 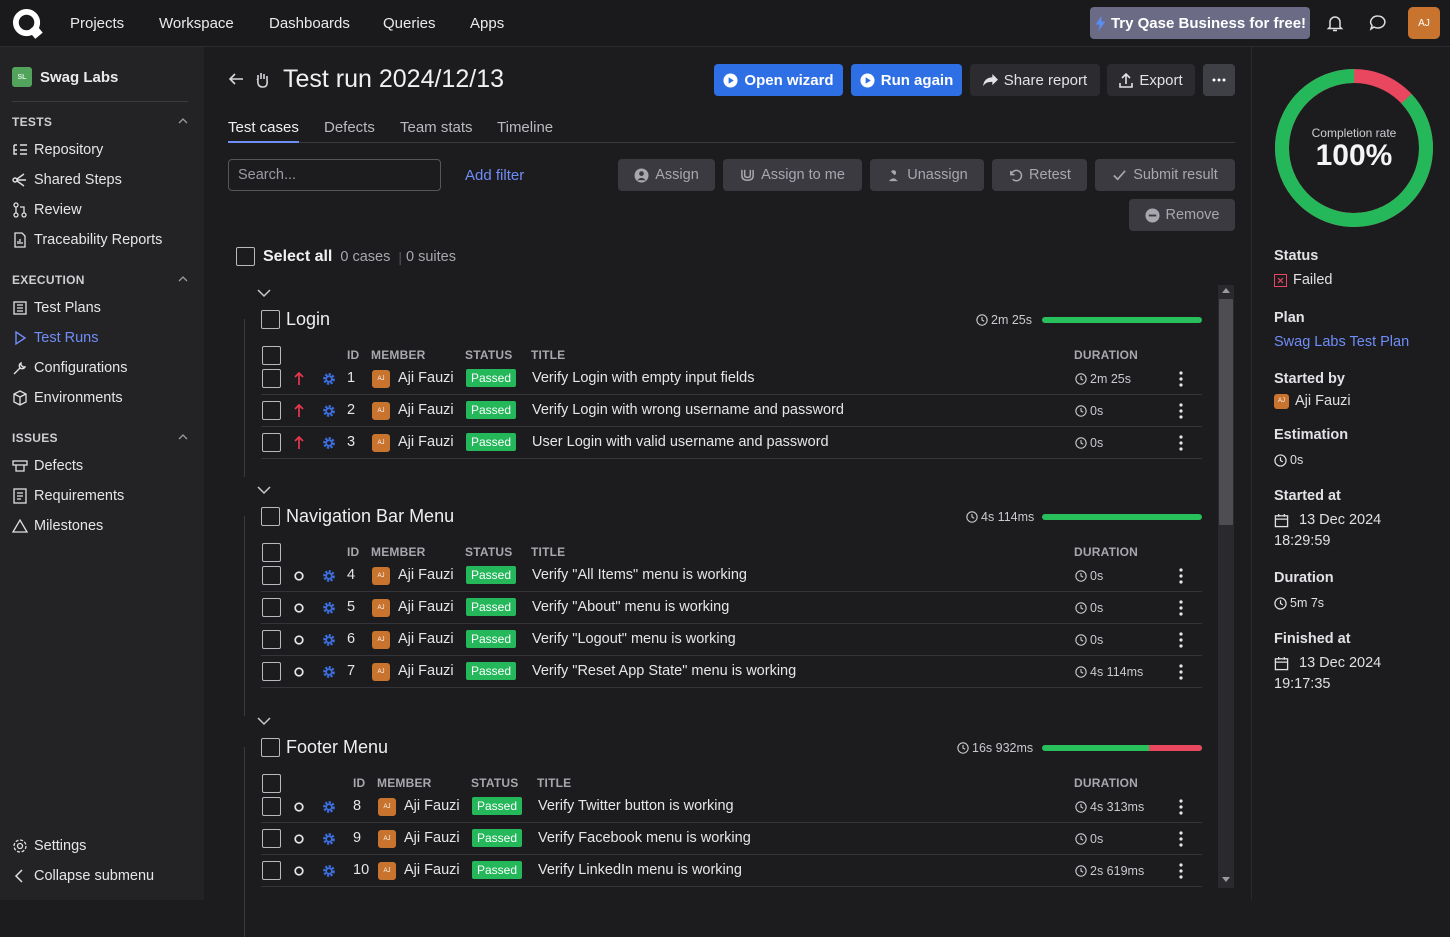 I want to click on scroll-down-icon, so click(x=1226, y=879).